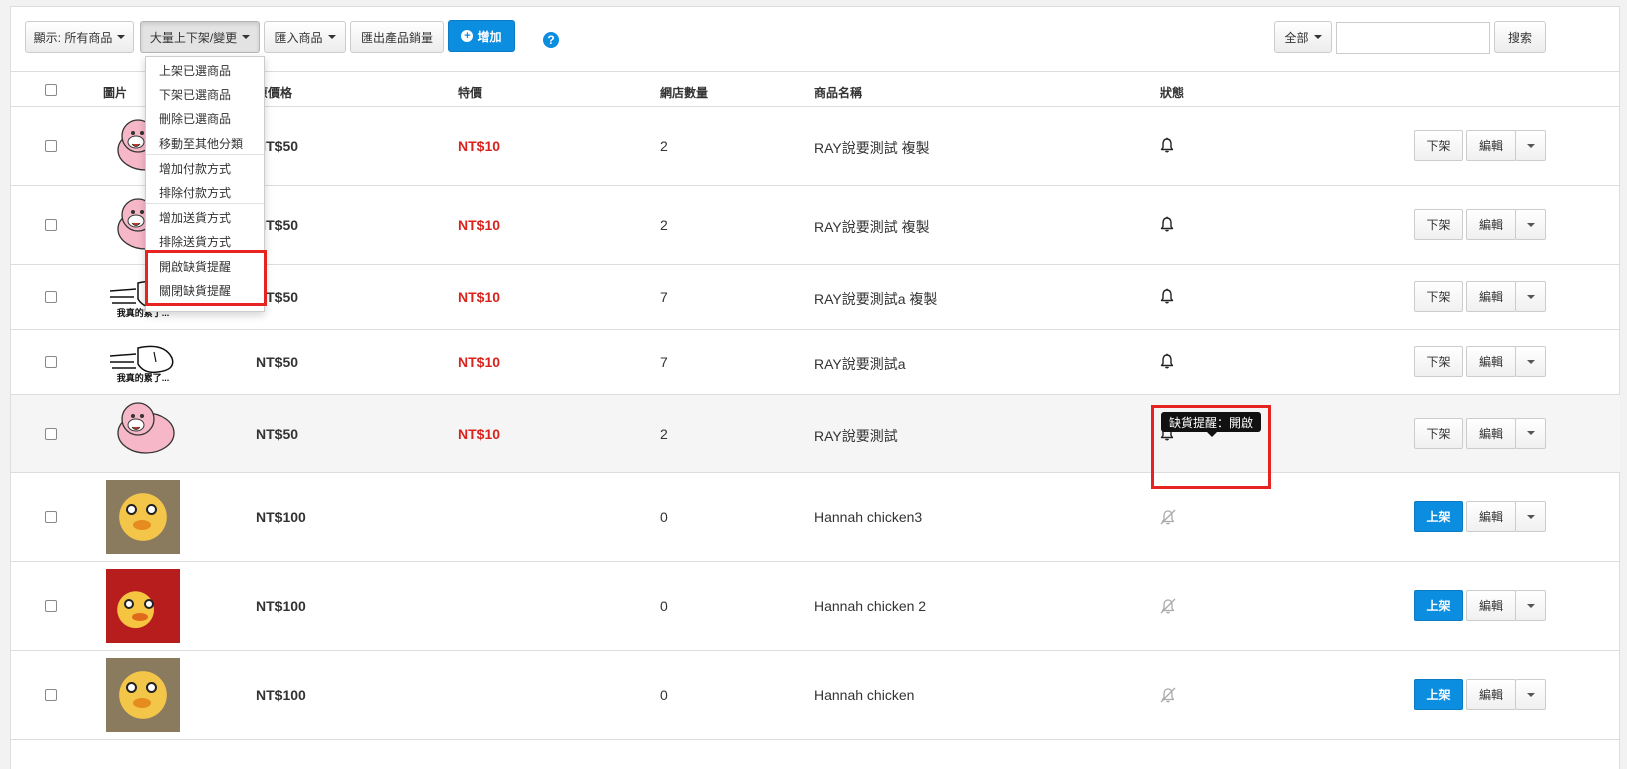  I want to click on add-label: 增加, so click(489, 36).